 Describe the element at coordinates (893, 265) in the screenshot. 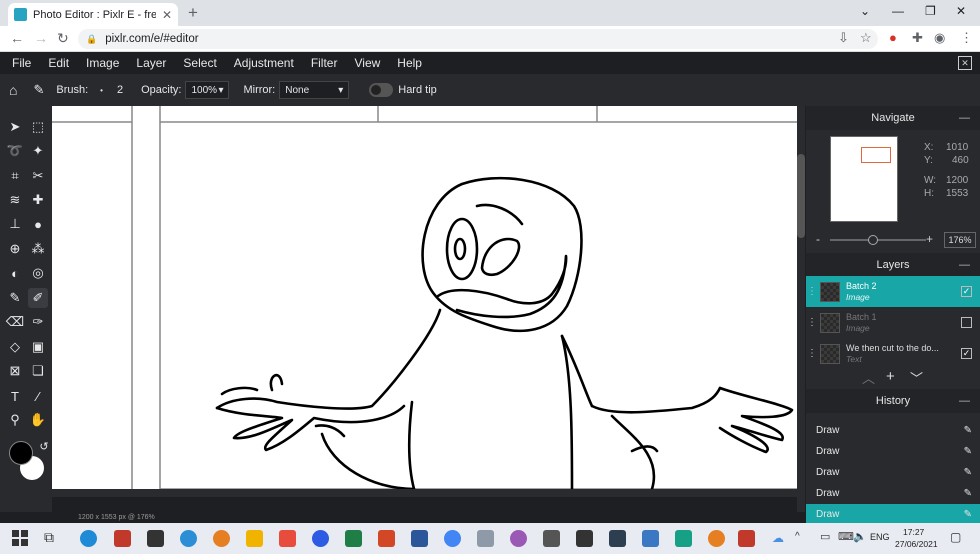

I see `layers-panel-header: Layers —` at that location.